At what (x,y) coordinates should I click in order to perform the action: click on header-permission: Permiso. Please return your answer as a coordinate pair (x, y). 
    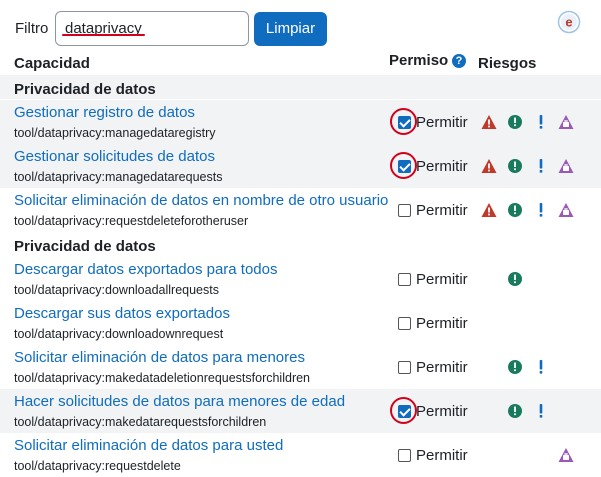
    Looking at the image, I should click on (419, 60).